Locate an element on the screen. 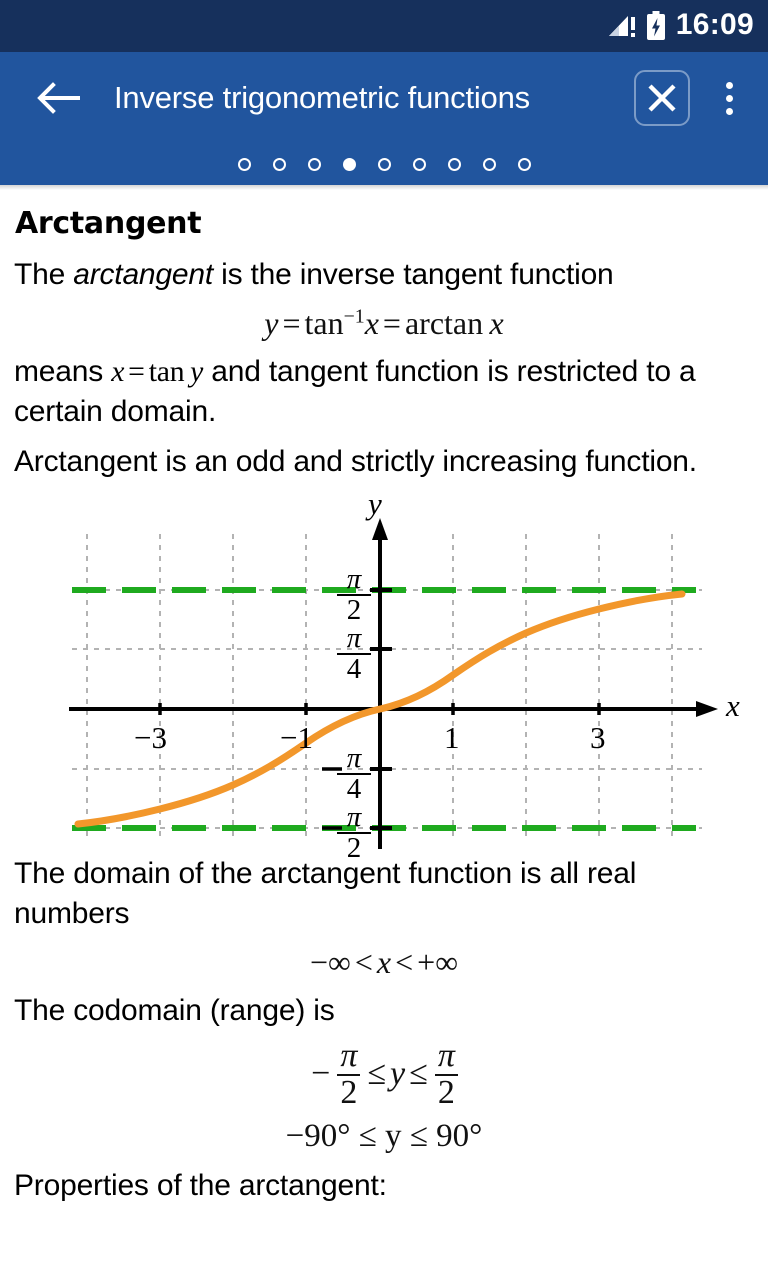 The width and height of the screenshot is (768, 1280). back-button is located at coordinates (59, 98).